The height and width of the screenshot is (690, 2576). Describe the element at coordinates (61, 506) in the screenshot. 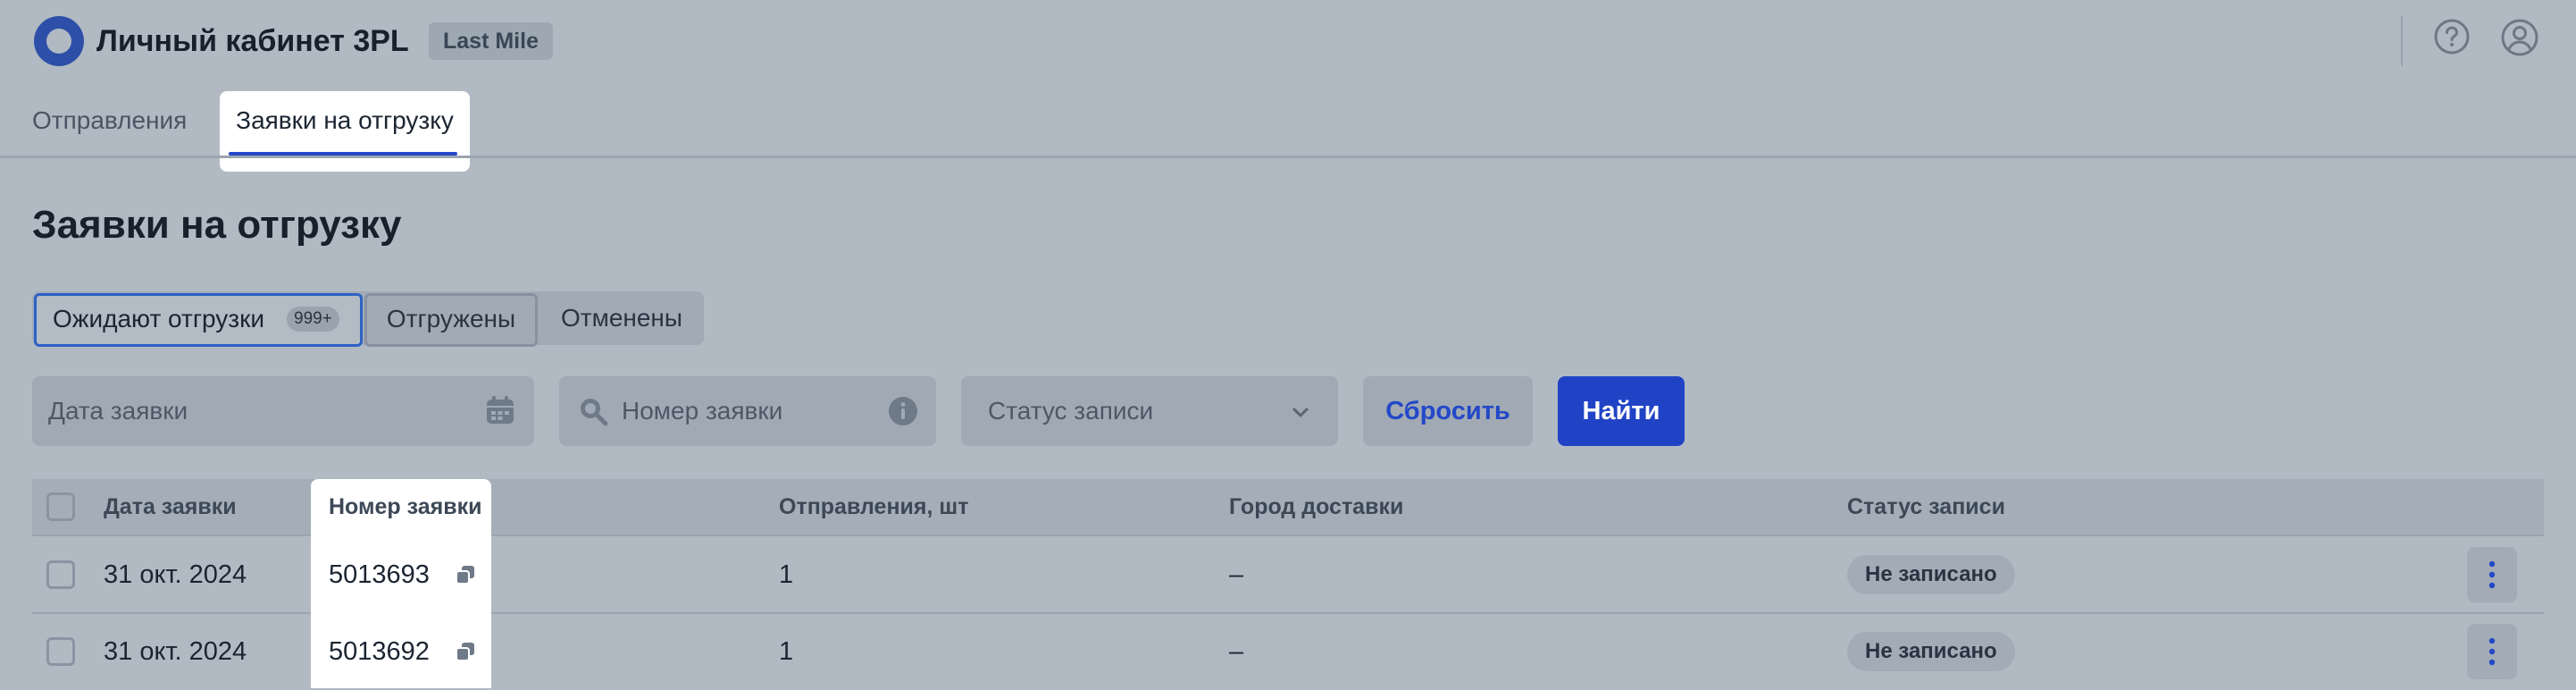

I see `select-all-checkbox` at that location.